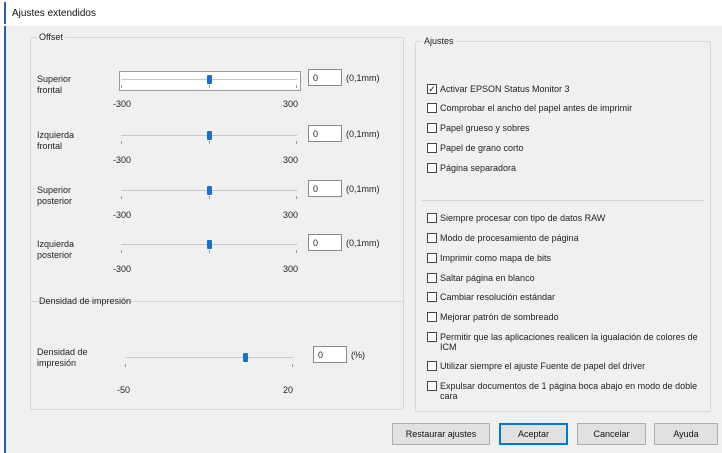  Describe the element at coordinates (498, 297) in the screenshot. I see `checkbox-label: Cambiar resolución estándar` at that location.